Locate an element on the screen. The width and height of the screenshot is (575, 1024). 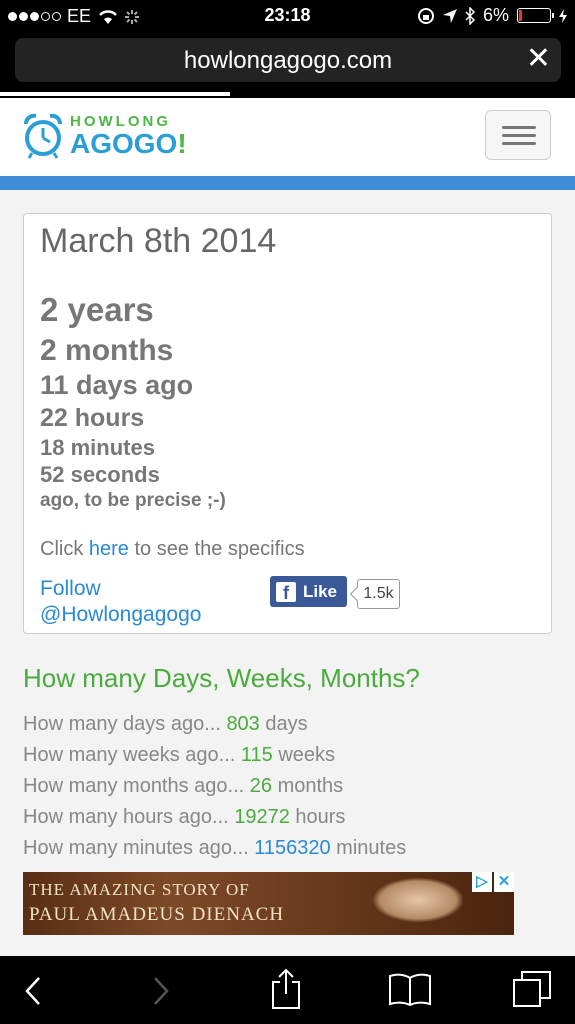
ad-choices-badge: ▷ ✕ is located at coordinates (493, 882).